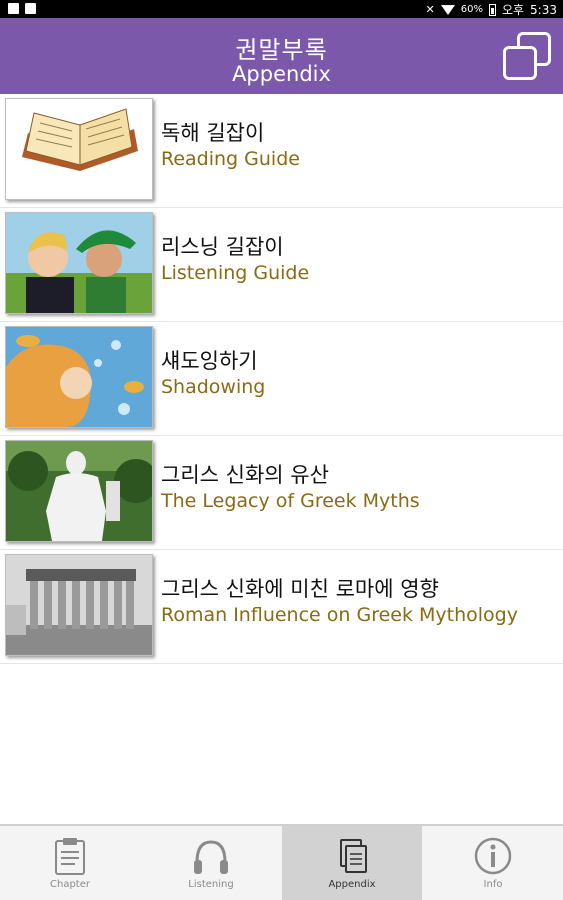 The height and width of the screenshot is (900, 563). I want to click on tab-label: Appendix, so click(352, 884).